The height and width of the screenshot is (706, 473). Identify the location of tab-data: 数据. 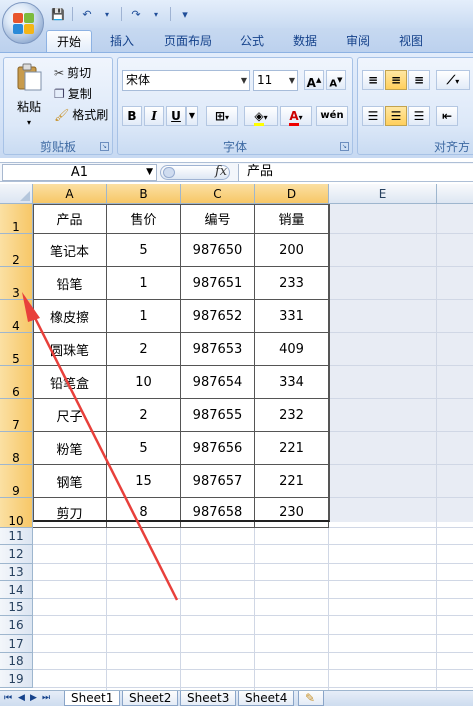
(305, 41).